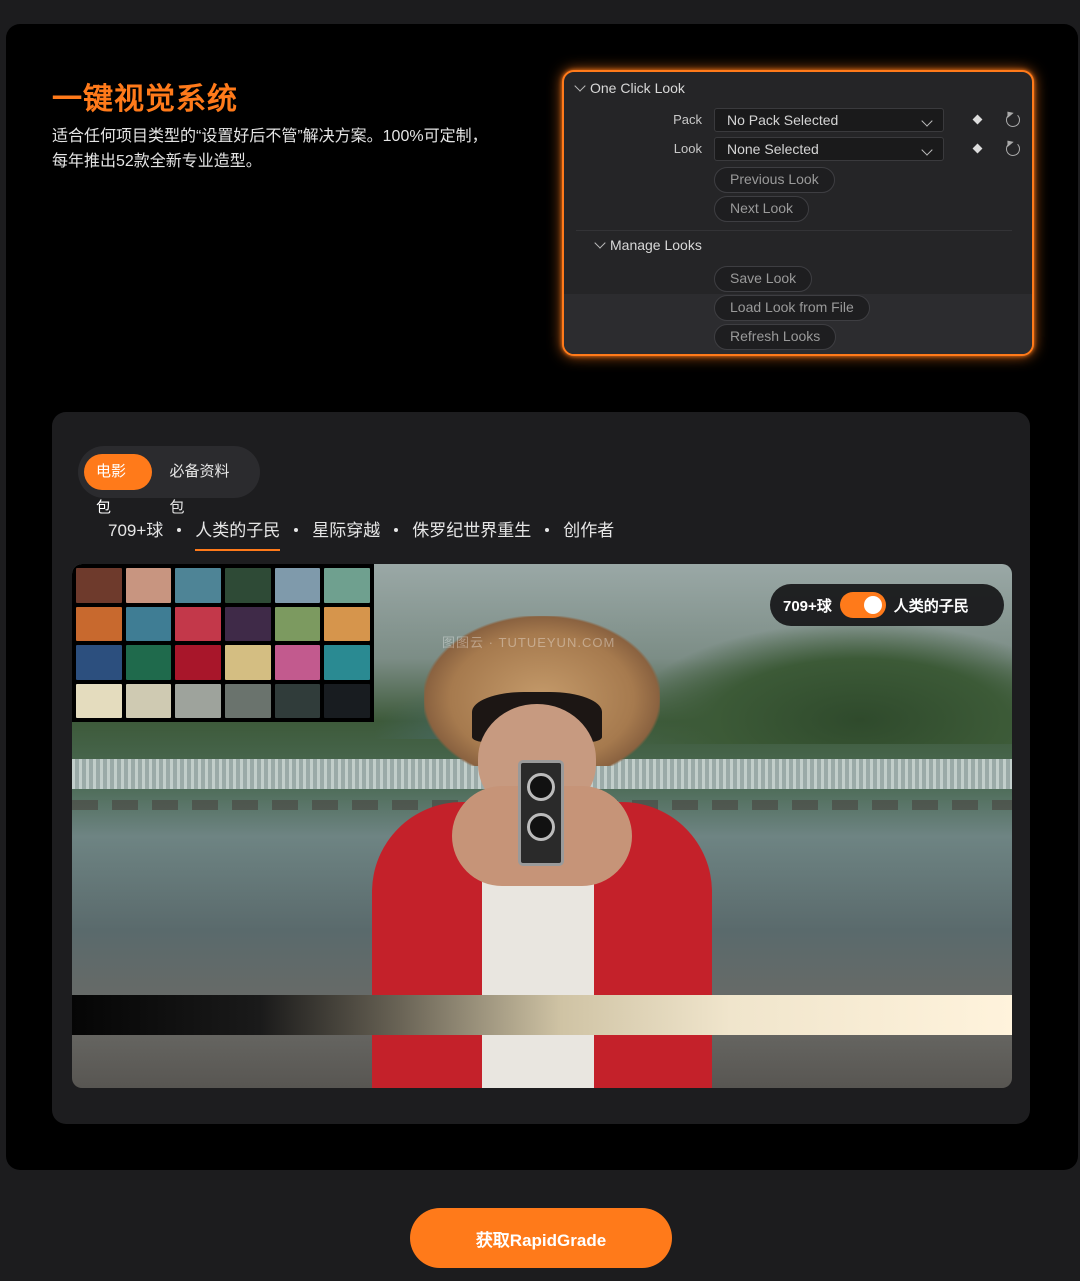 Image resolution: width=1080 pixels, height=1281 pixels. I want to click on scene-trees, so click(822, 684).